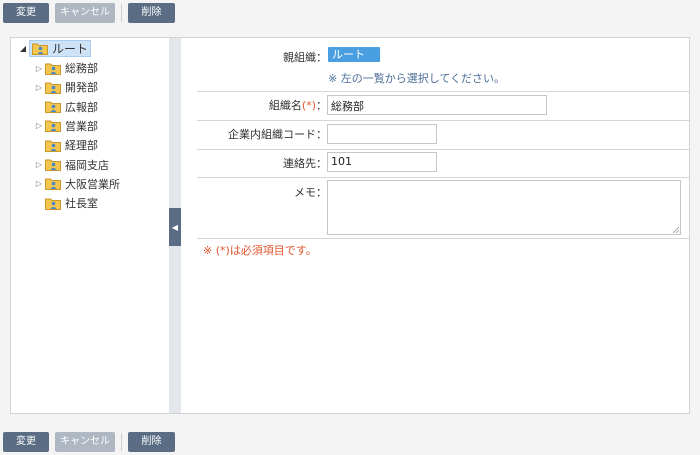  Describe the element at coordinates (81, 88) in the screenshot. I see `tree-item-label: 開発部` at that location.